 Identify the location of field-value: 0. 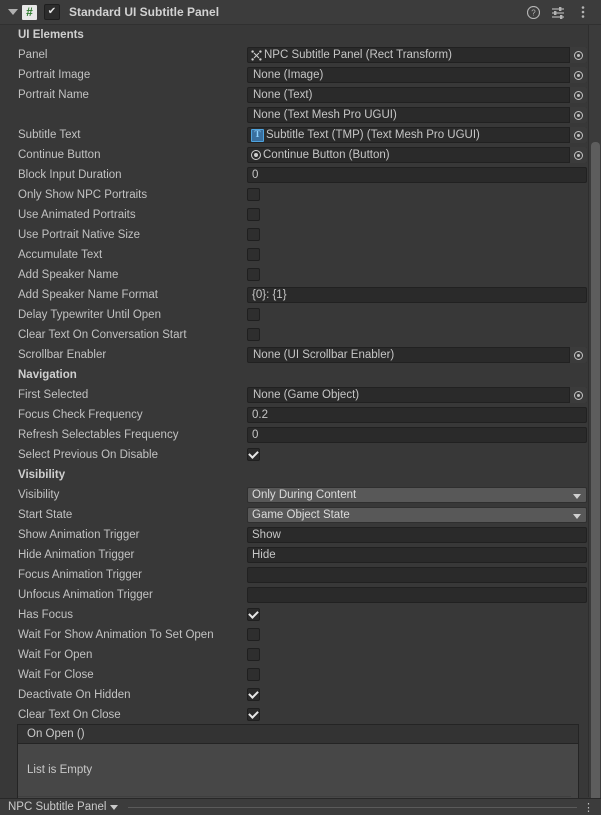
(417, 435).